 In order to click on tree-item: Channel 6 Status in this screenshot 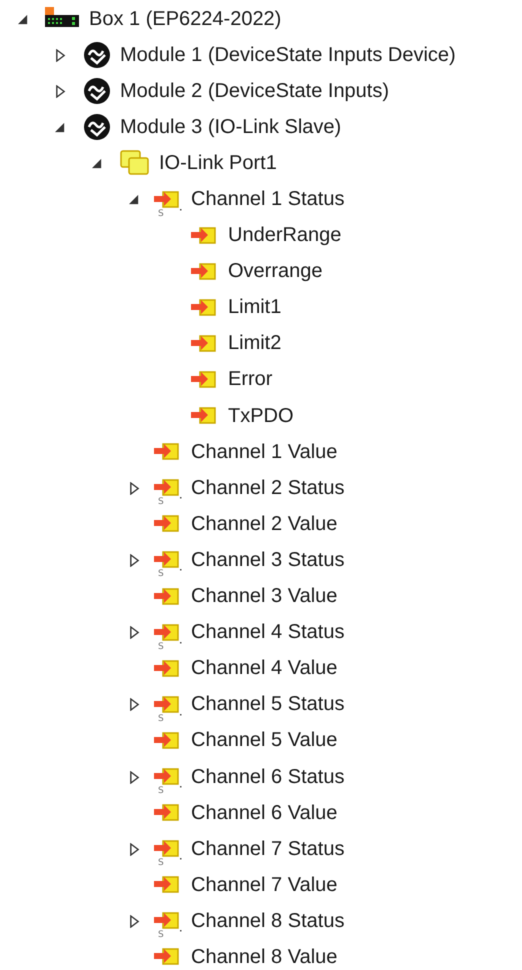, I will do `click(267, 777)`.